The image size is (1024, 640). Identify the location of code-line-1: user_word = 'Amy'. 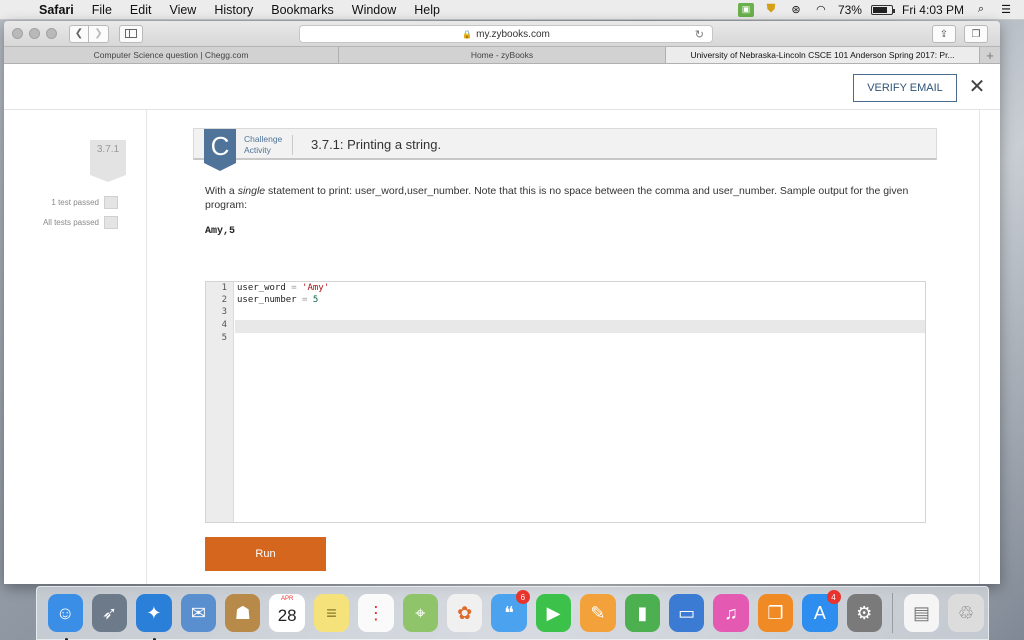
(283, 288).